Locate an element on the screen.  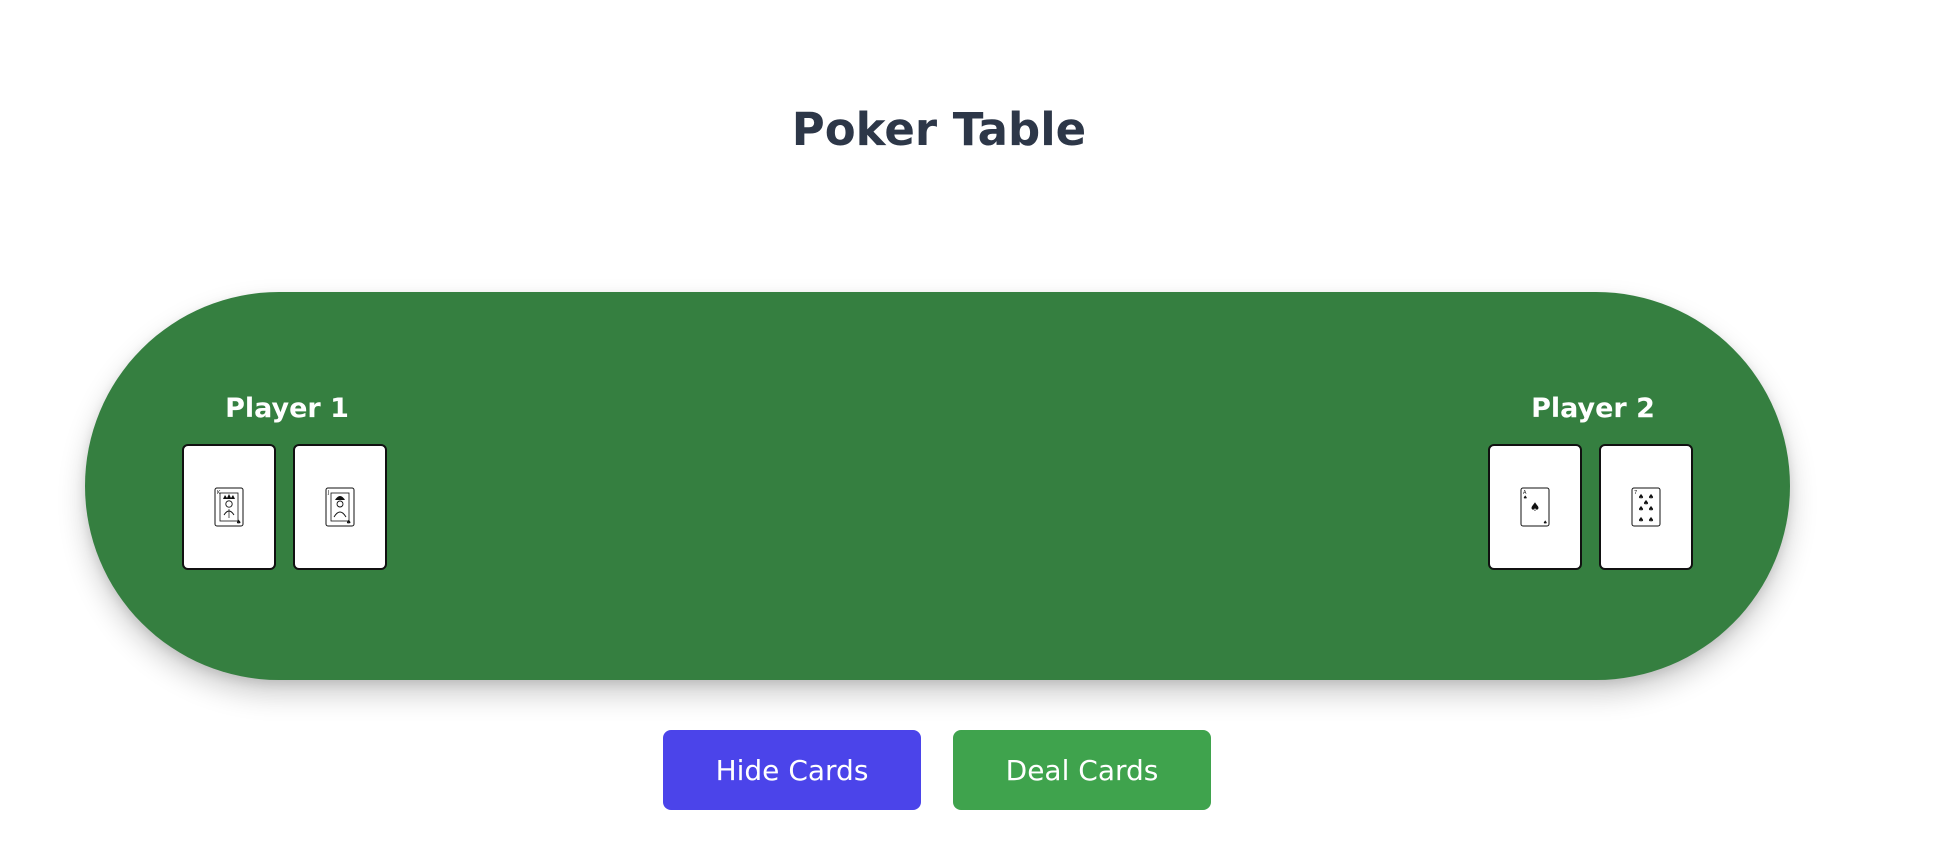
player-seat-1: Player 1 K ♠ J ♠ is located at coordinates (287, 480).